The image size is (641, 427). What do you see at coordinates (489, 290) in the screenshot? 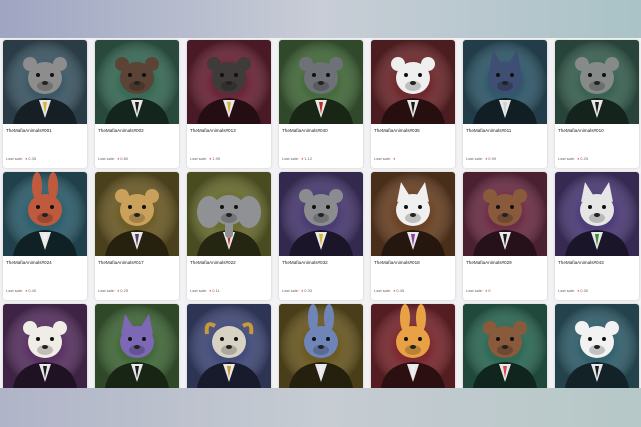
I see `last-sale-price: 0` at bounding box center [489, 290].